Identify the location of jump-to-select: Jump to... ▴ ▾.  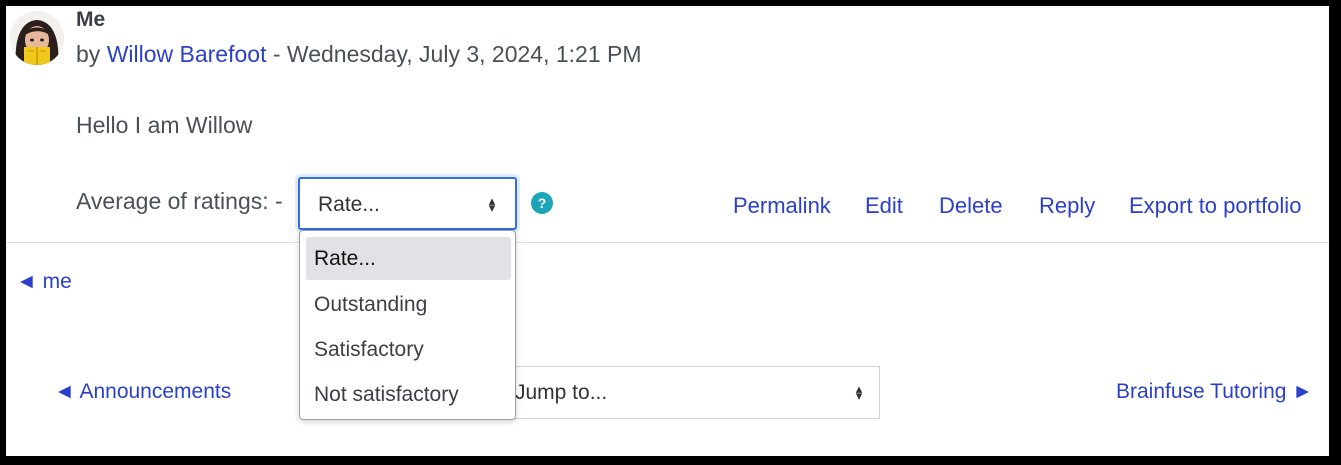
(688, 392).